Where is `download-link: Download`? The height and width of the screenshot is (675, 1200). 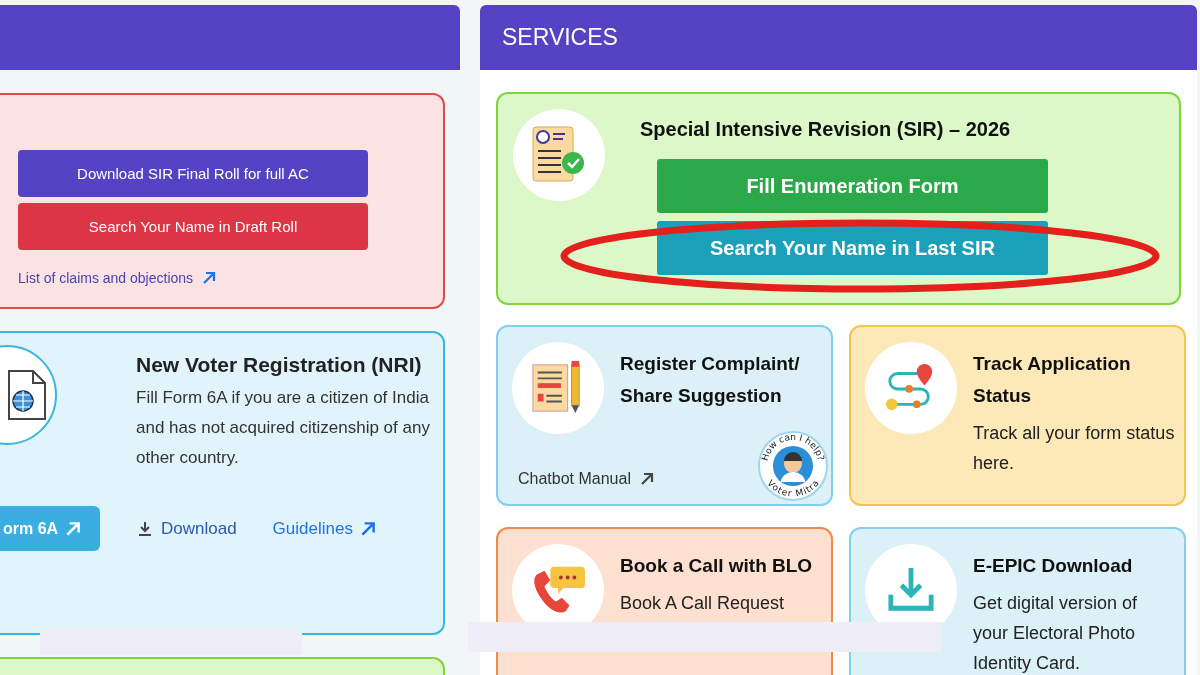 download-link: Download is located at coordinates (187, 528).